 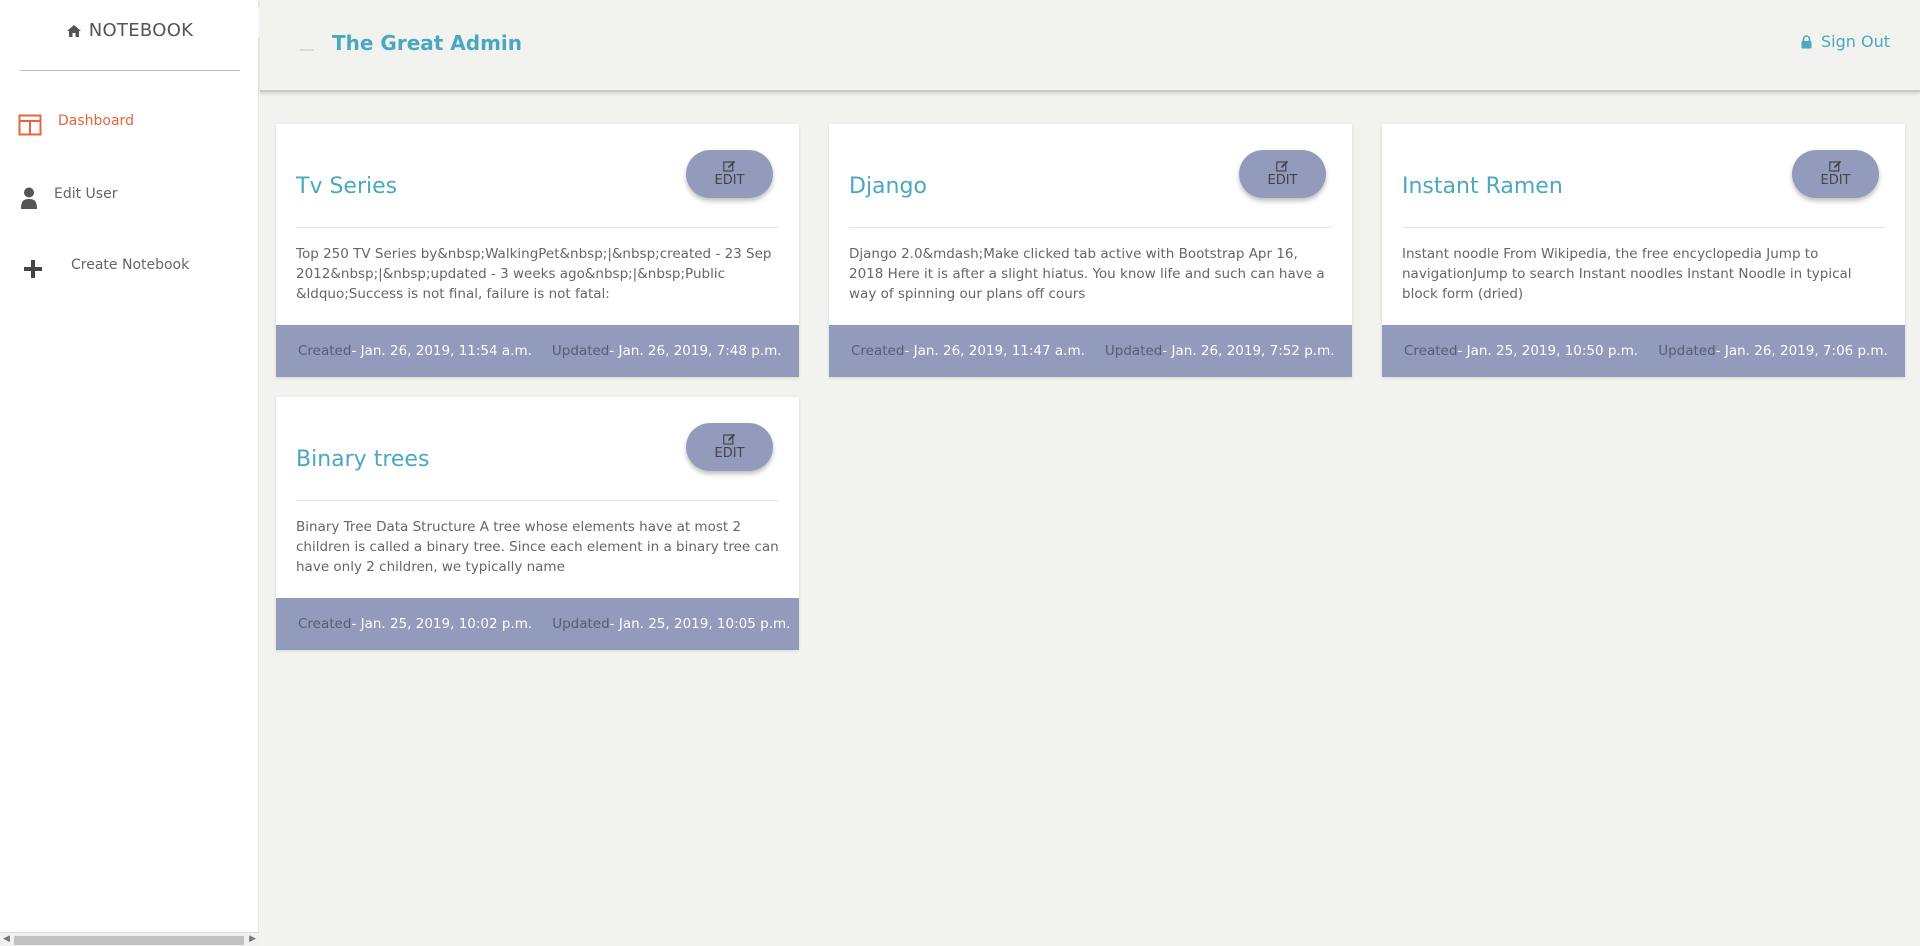 I want to click on brand: NOTEBOOK, so click(x=129, y=30).